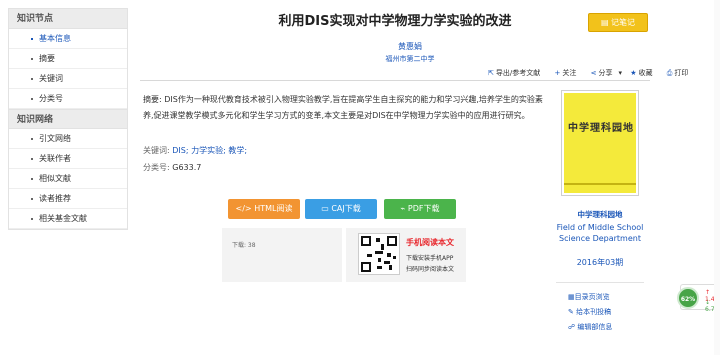 The height and width of the screenshot is (355, 720). Describe the element at coordinates (571, 297) in the screenshot. I see `toc-icon: ▦` at that location.